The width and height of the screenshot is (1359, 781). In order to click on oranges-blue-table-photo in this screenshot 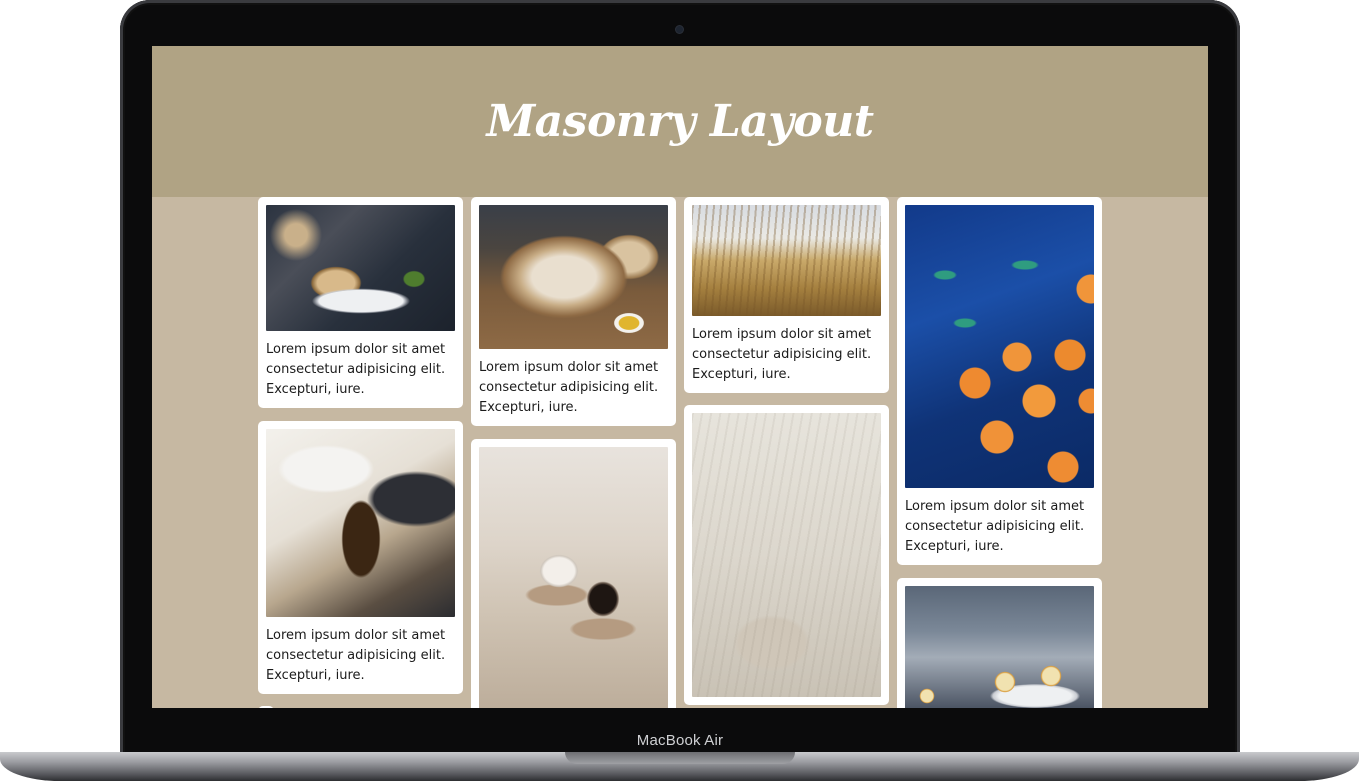, I will do `click(999, 346)`.